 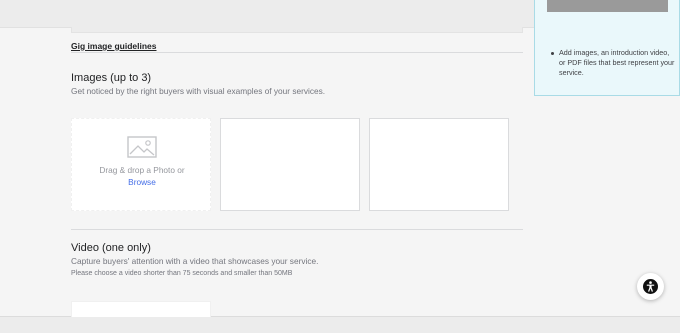 I want to click on images-section-title: Images (up to 3), so click(x=111, y=78).